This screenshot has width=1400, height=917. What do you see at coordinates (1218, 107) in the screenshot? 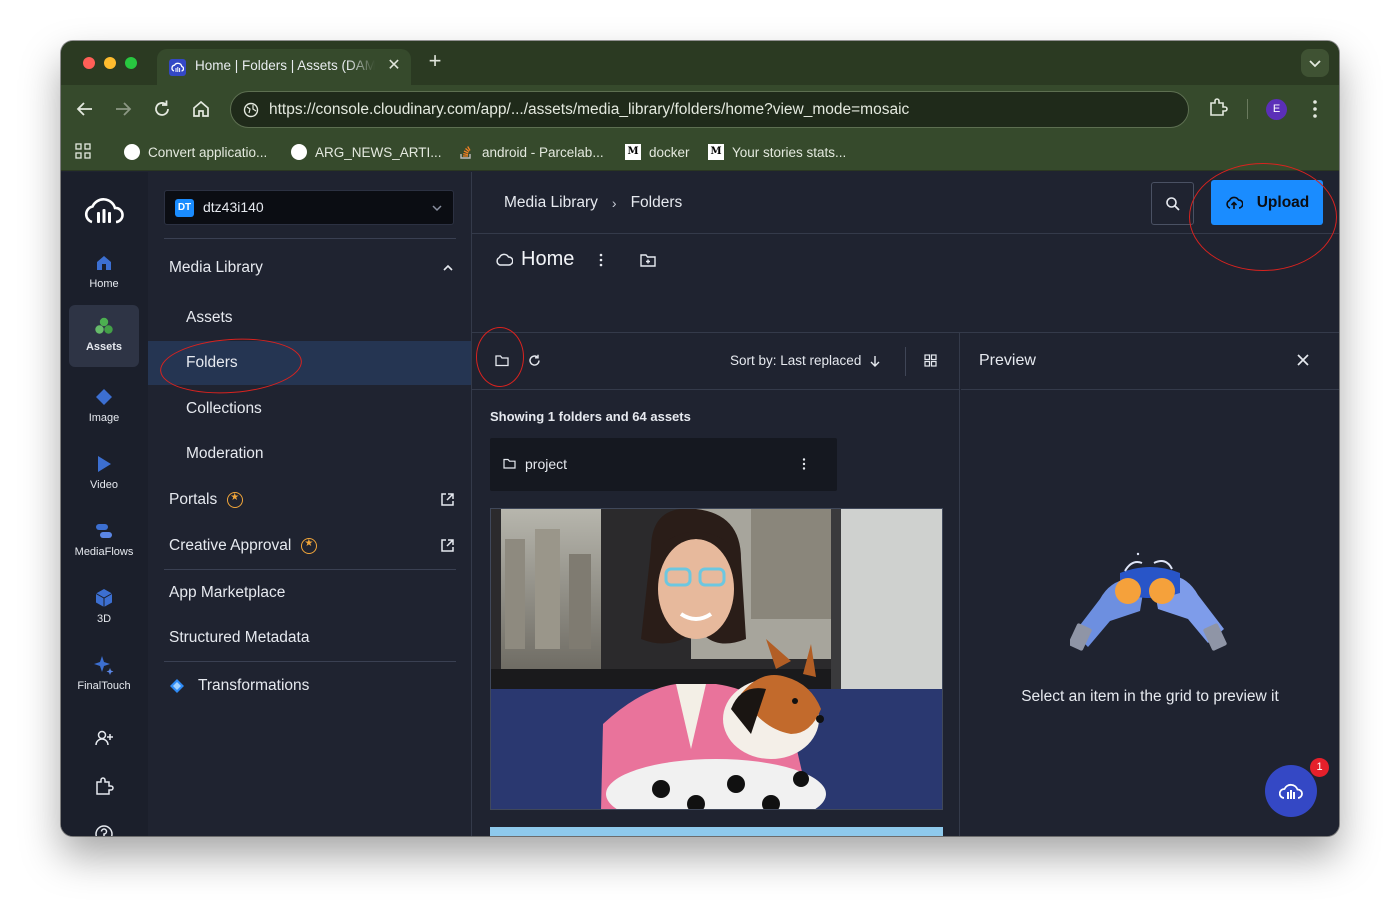
I see `extensions-icon` at bounding box center [1218, 107].